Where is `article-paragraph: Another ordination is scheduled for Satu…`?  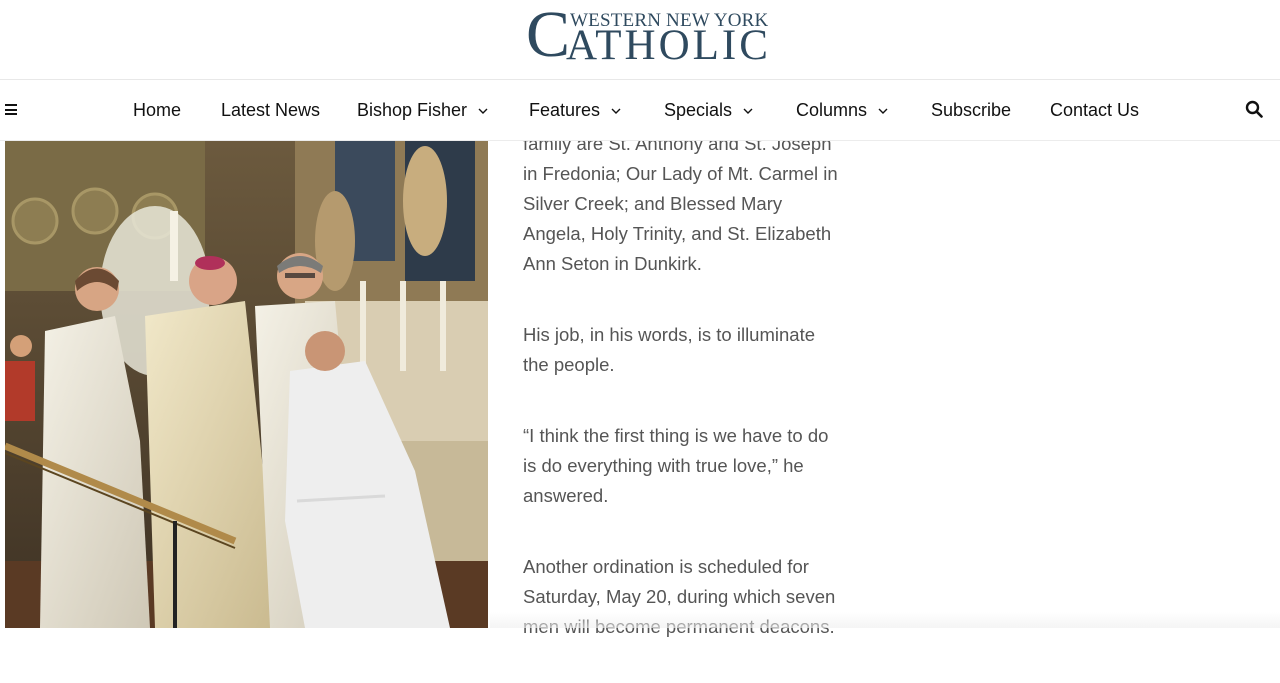
article-paragraph: Another ordination is scheduled for Satu… is located at coordinates (679, 596).